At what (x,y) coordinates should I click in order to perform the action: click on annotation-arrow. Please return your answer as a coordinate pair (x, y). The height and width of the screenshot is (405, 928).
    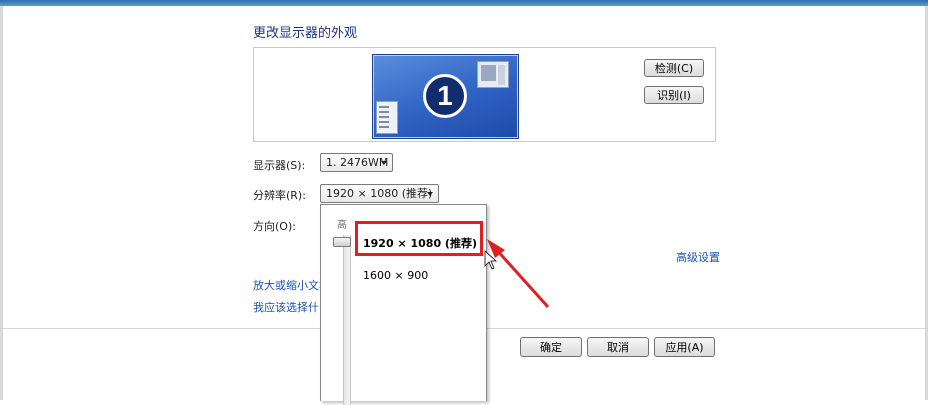
    Looking at the image, I should click on (517, 274).